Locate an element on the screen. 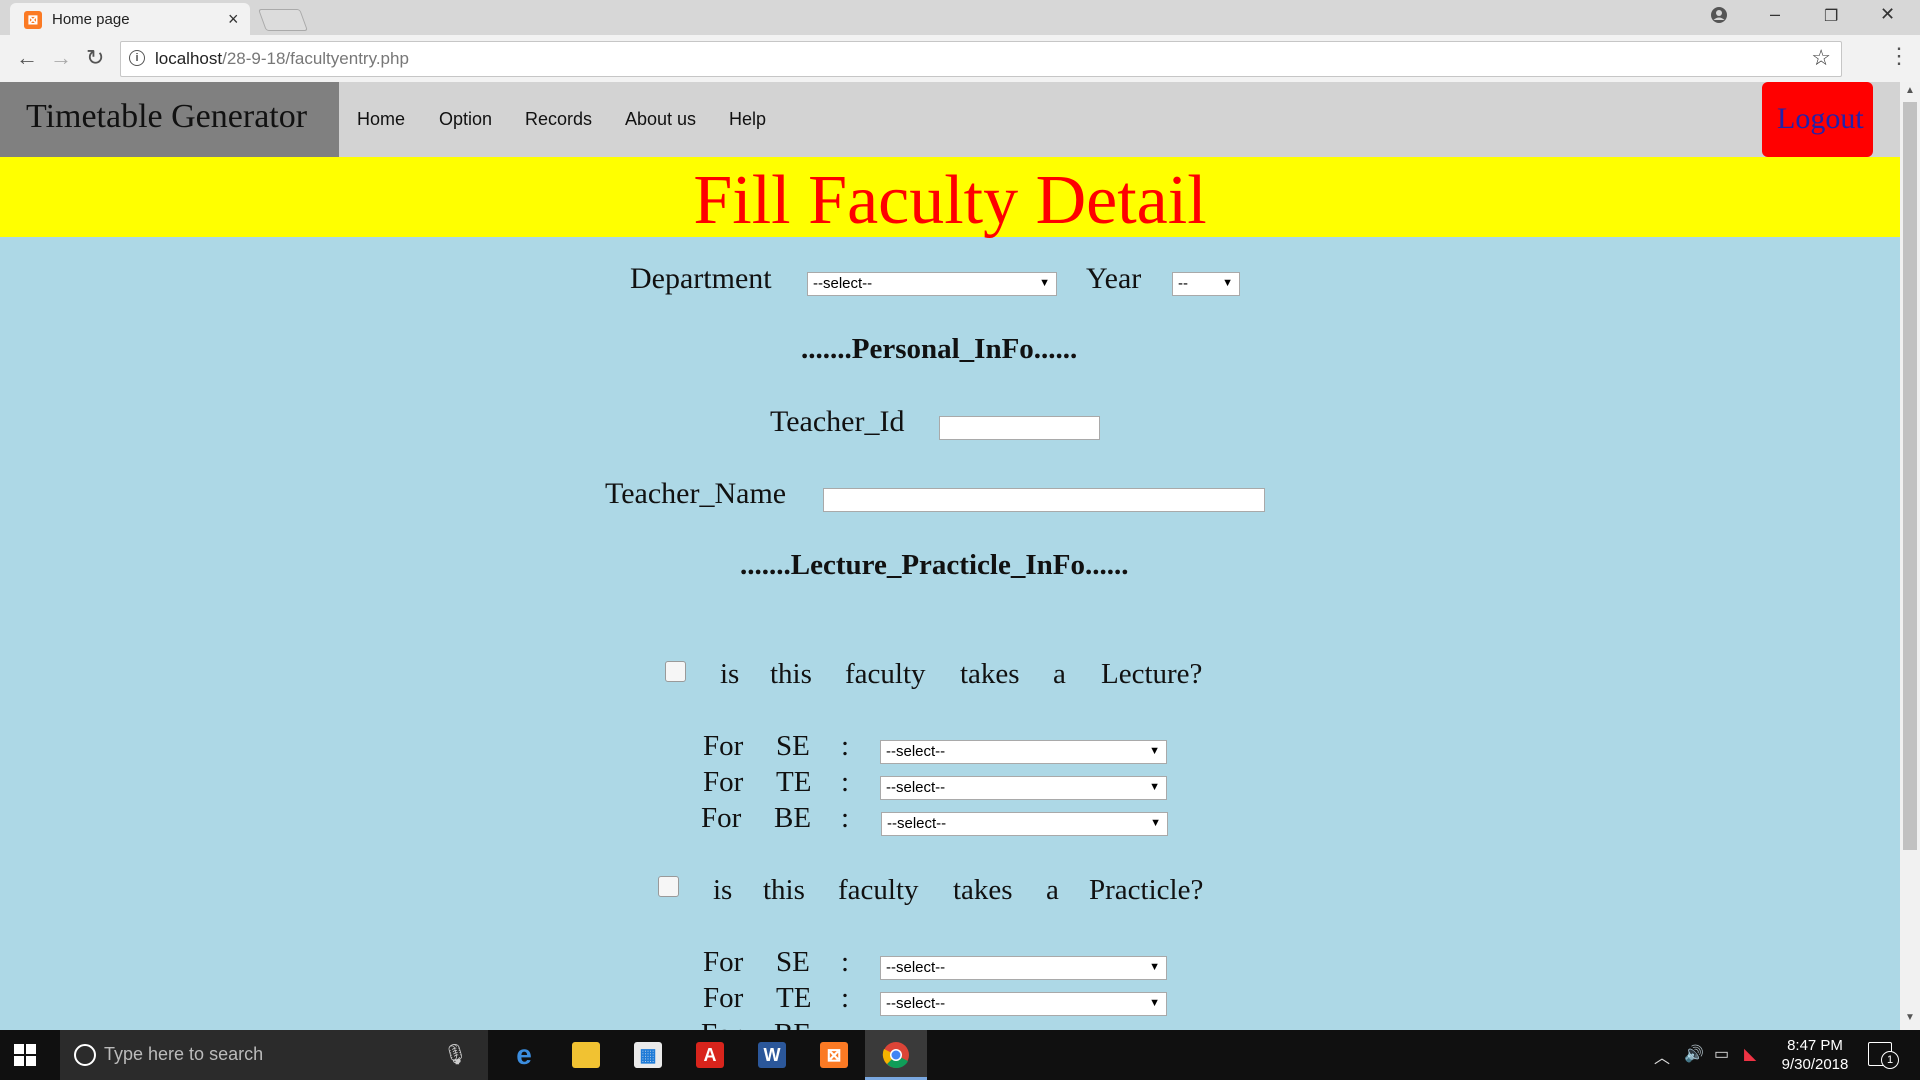  nav-help: Help is located at coordinates (747, 119).